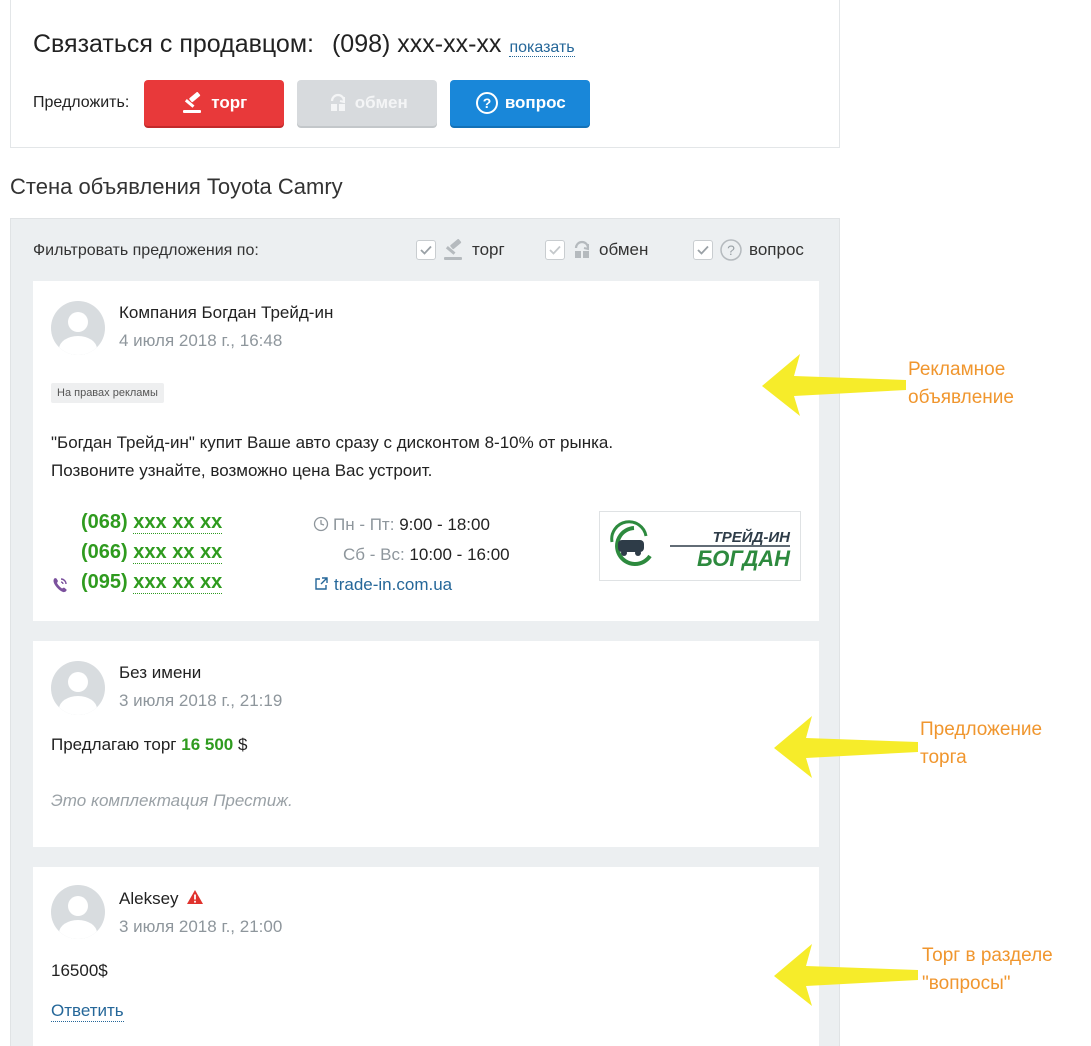 This screenshot has height=1046, width=1091. I want to click on hours-weekdays-value: 9:00 - 18:00, so click(444, 524).